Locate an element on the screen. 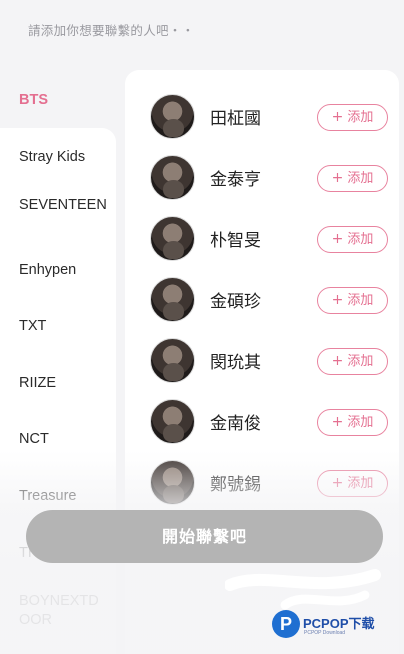  sidebar-item-stray-kids: Stray Kids is located at coordinates (58, 157).